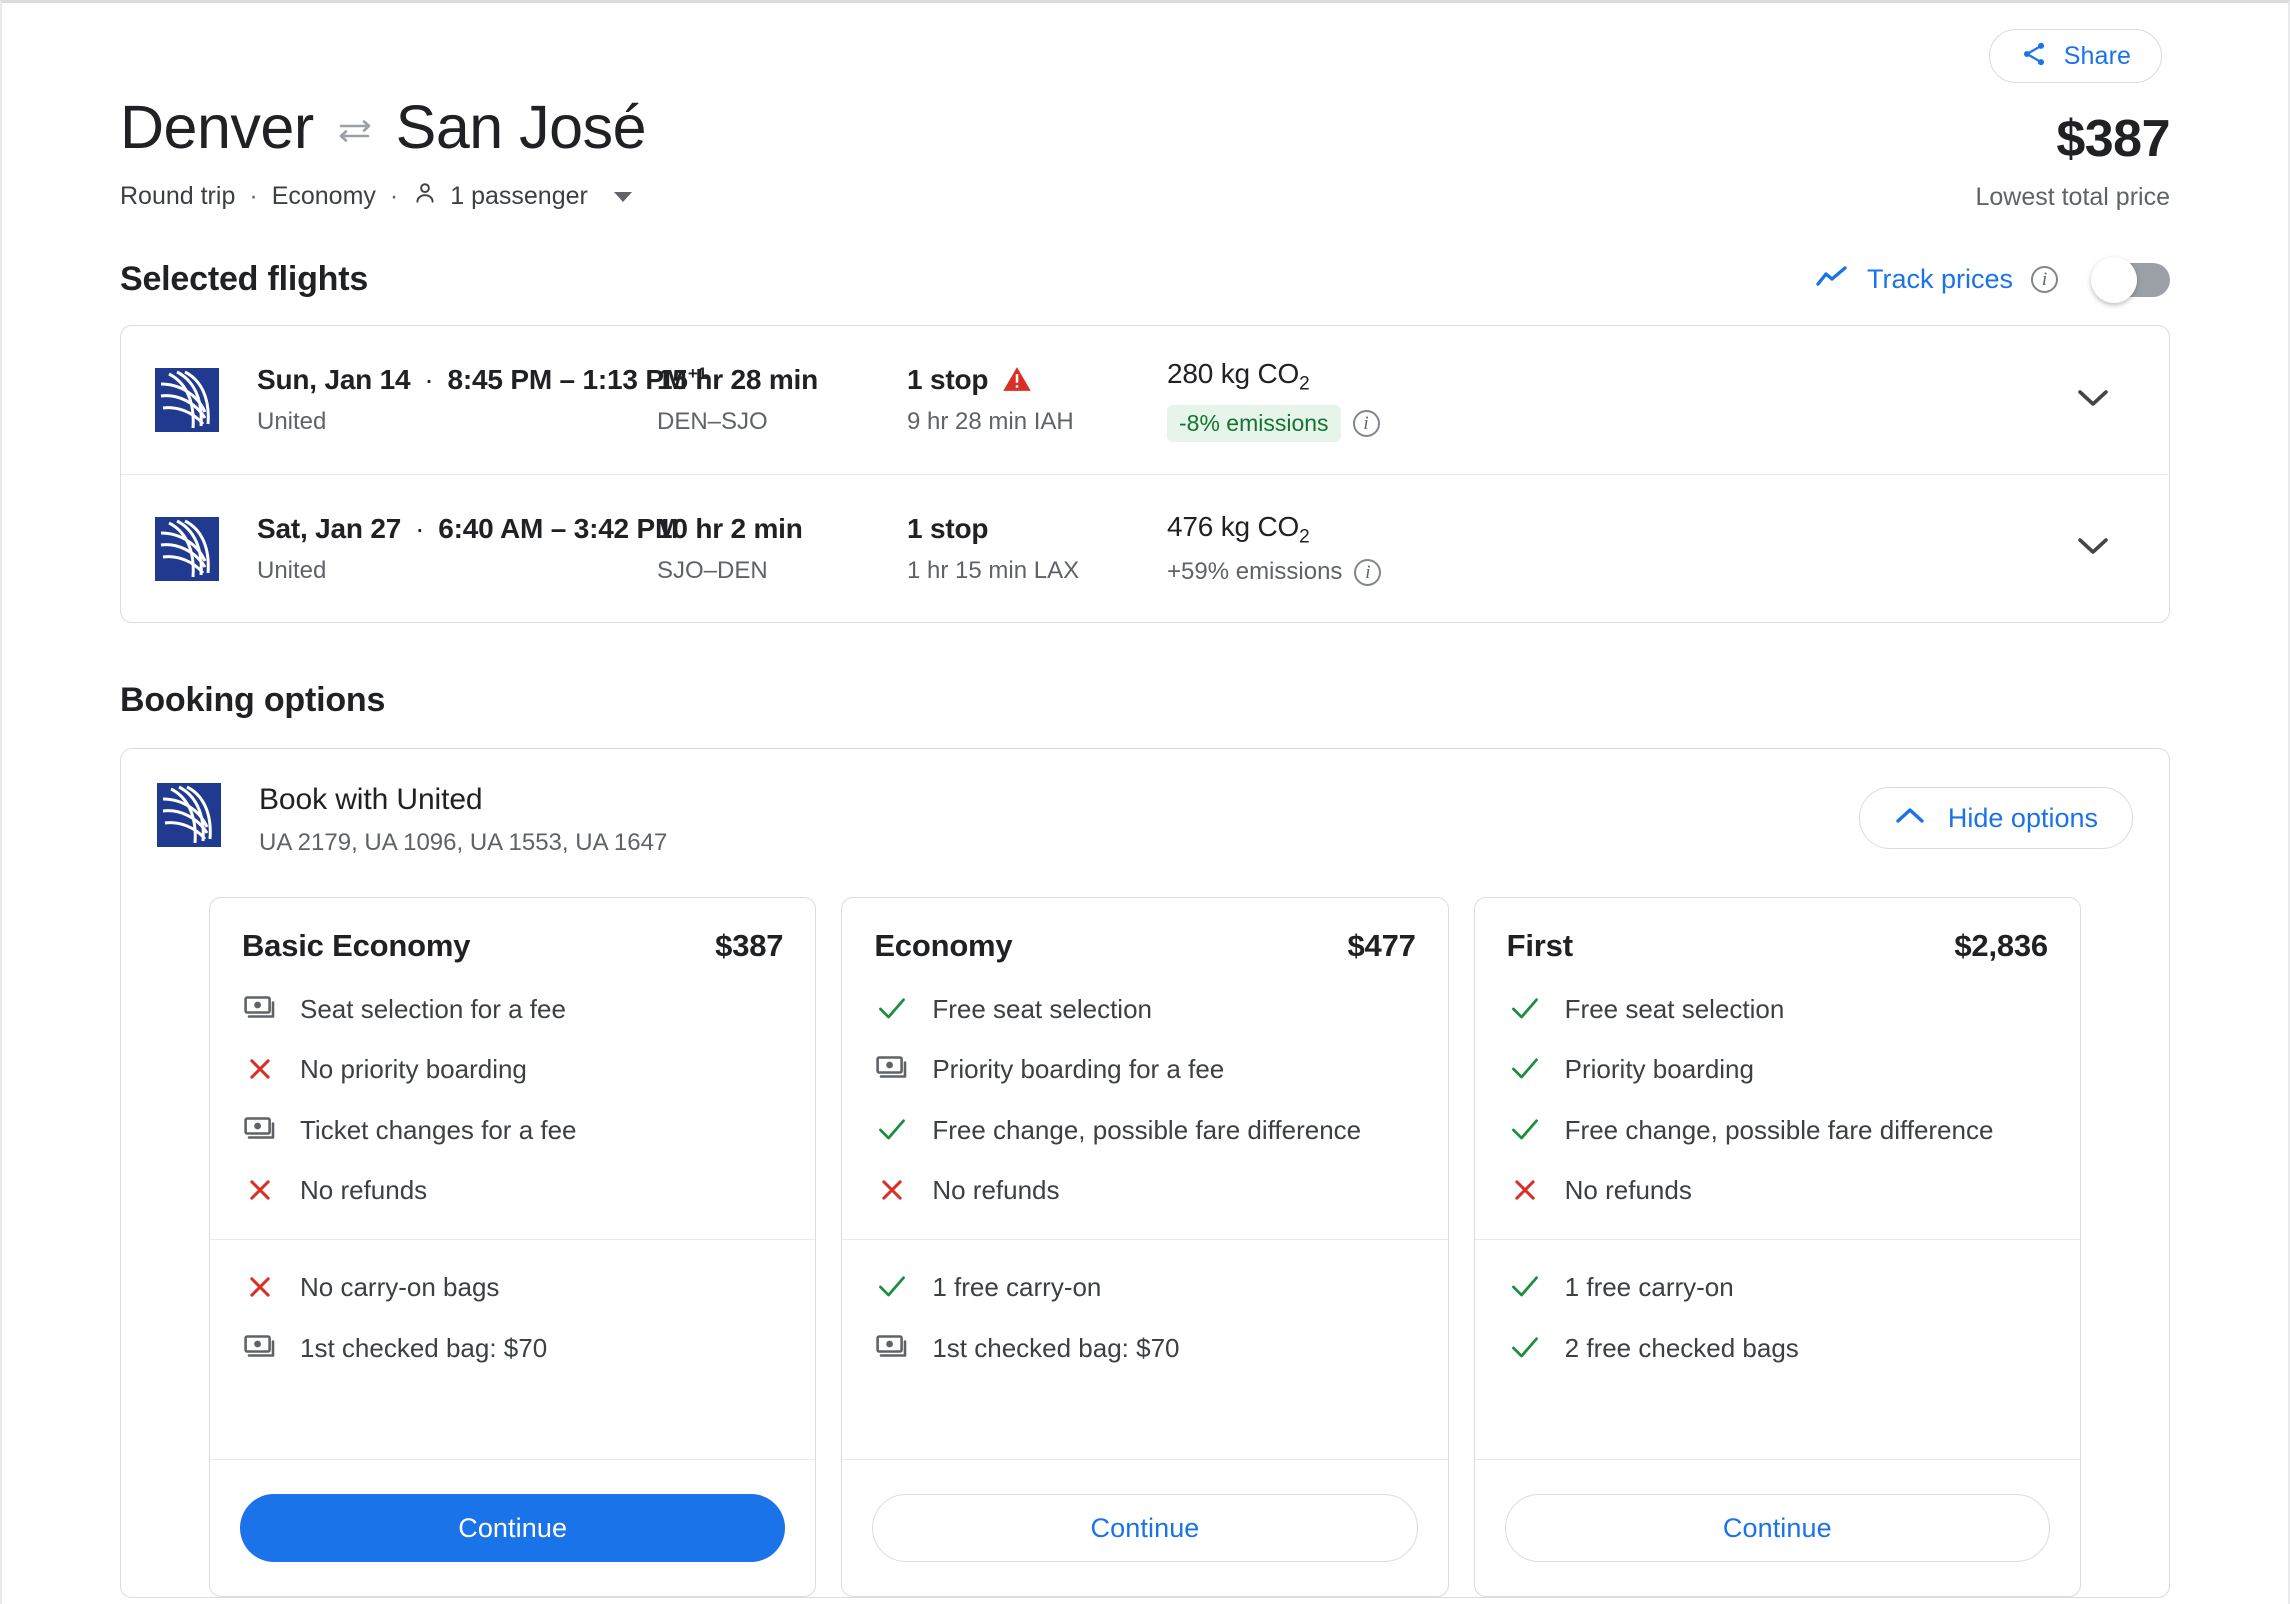 Image resolution: width=2290 pixels, height=1604 pixels. I want to click on flight-stops: 1 stop, so click(948, 380).